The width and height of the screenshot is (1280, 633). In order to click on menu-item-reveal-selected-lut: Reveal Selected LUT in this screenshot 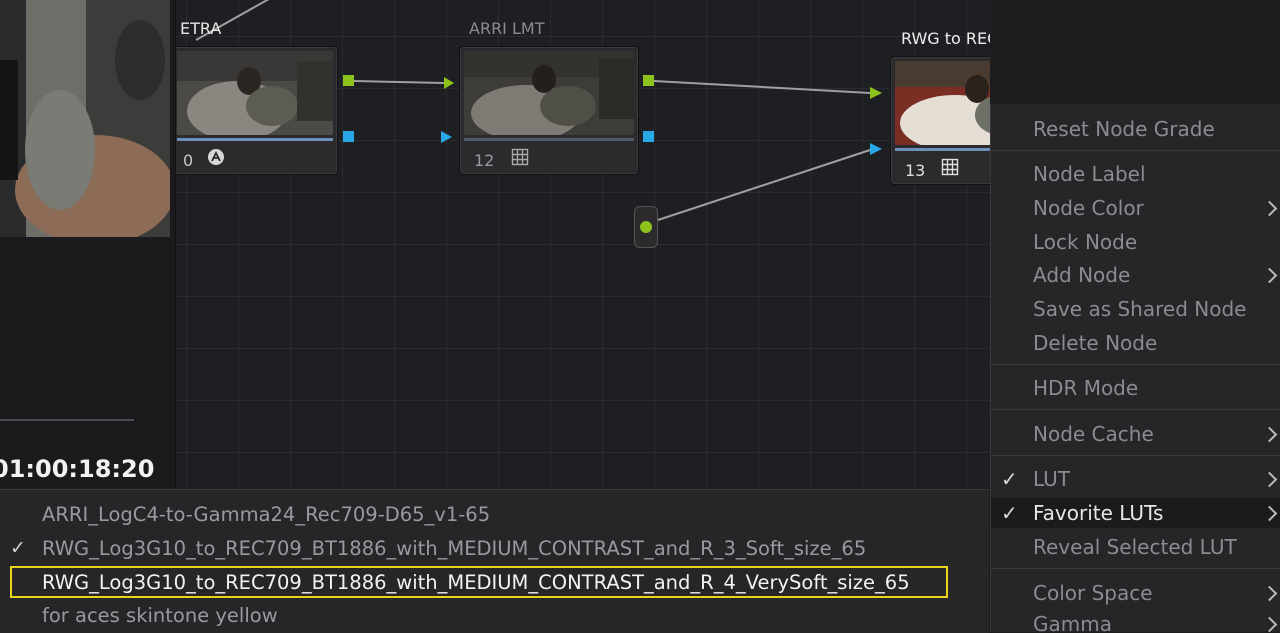, I will do `click(1135, 547)`.